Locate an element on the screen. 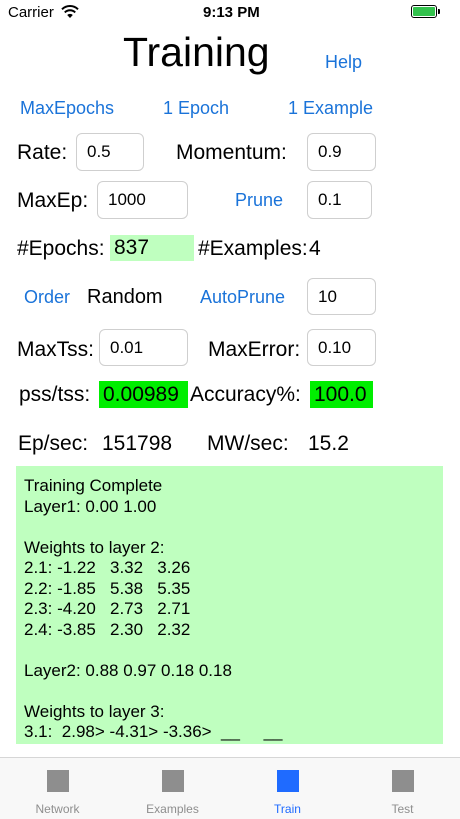 This screenshot has height=819, width=460. output-line: Layer2: 0.88 0.97 0.18 0.18 is located at coordinates (128, 670).